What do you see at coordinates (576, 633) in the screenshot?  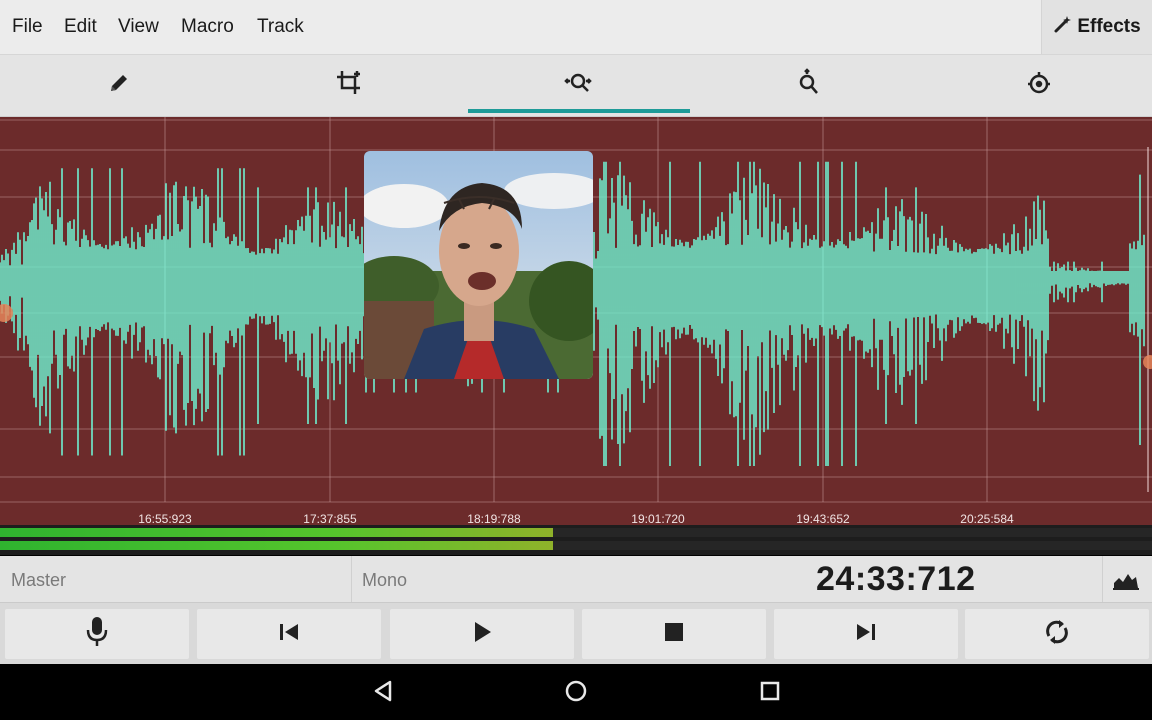 I see `transport-bar` at bounding box center [576, 633].